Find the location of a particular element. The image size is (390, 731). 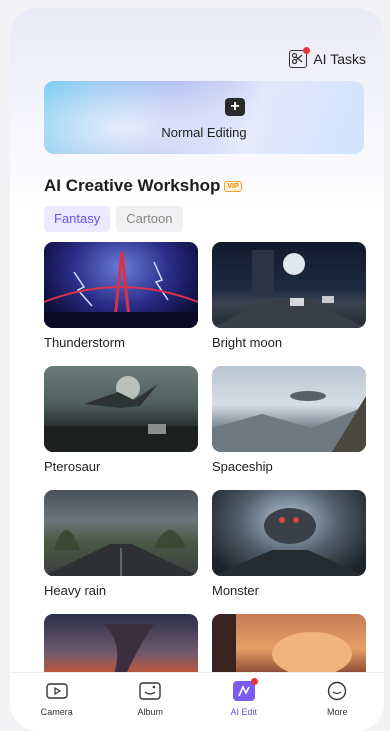

section-title-text: AI Creative Workshop is located at coordinates (132, 185).